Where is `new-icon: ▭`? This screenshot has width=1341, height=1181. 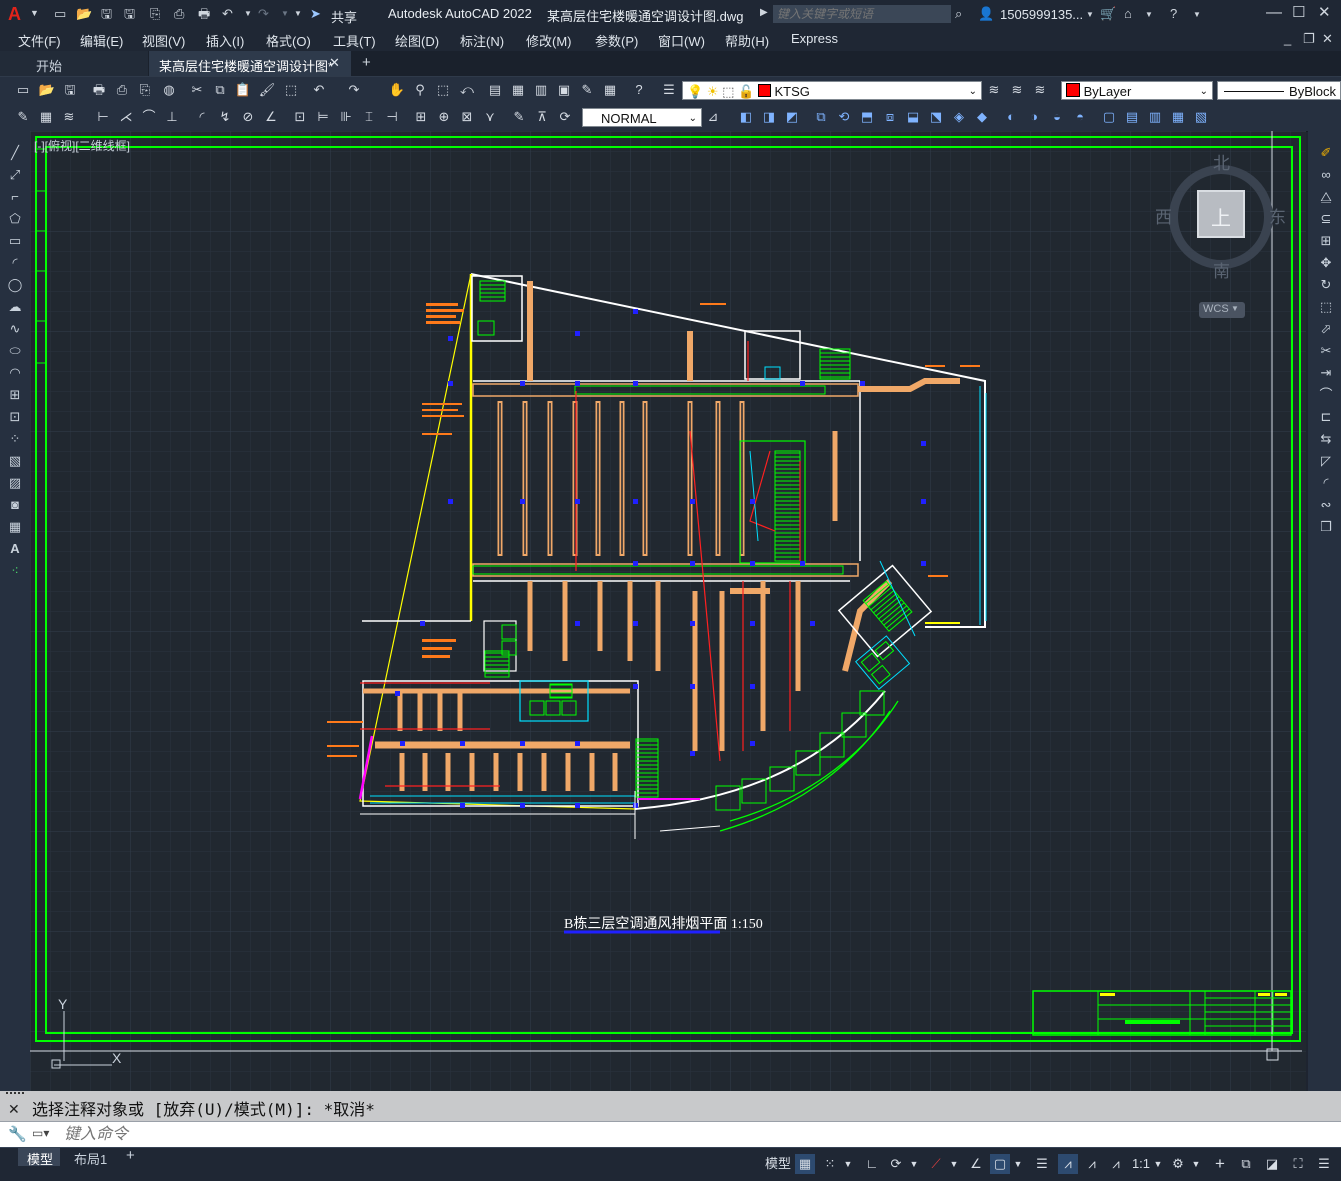
new-icon: ▭ is located at coordinates (23, 90).